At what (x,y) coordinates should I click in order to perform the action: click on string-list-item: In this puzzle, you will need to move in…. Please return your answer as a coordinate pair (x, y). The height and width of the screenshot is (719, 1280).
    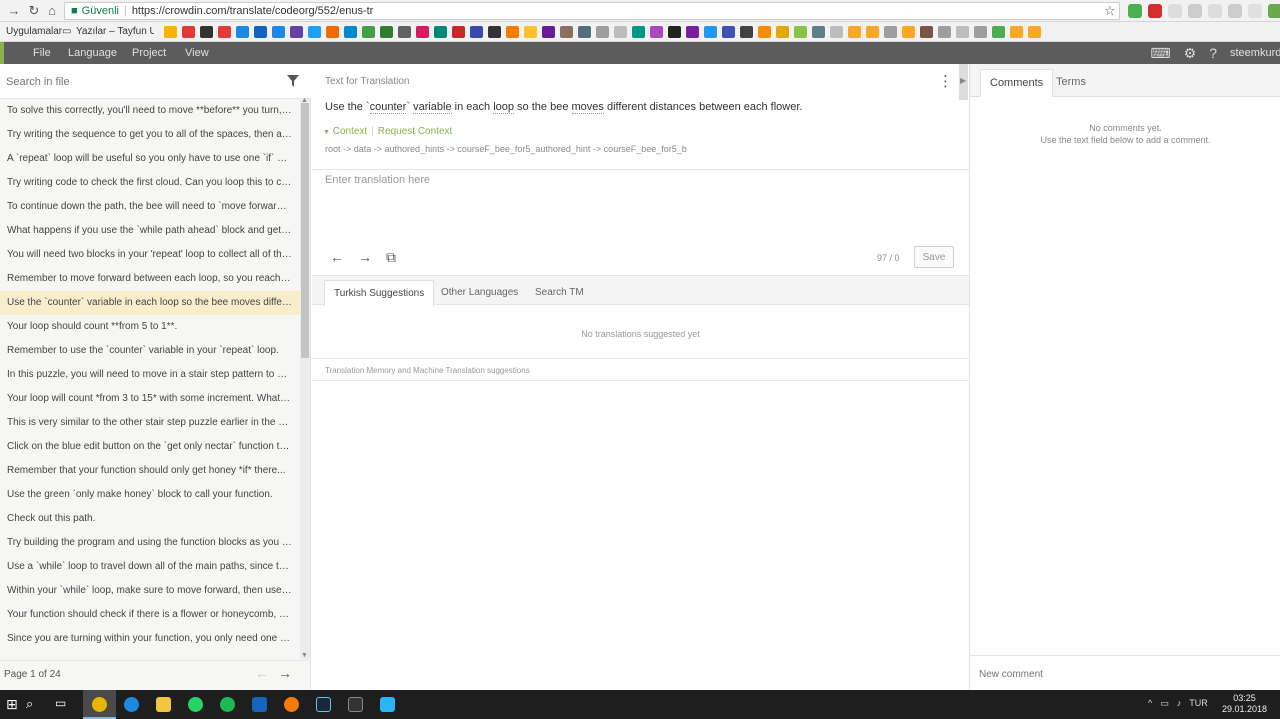
    Looking at the image, I should click on (150, 375).